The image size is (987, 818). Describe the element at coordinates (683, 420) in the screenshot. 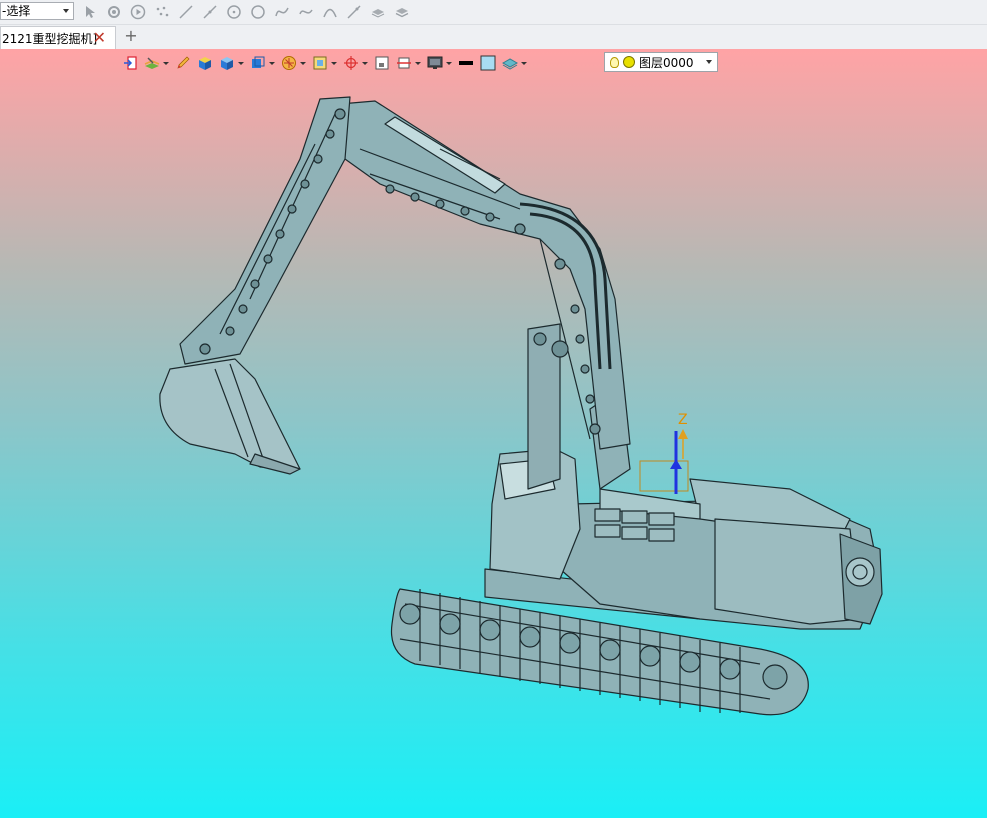

I see `z-axis-label: Z` at that location.